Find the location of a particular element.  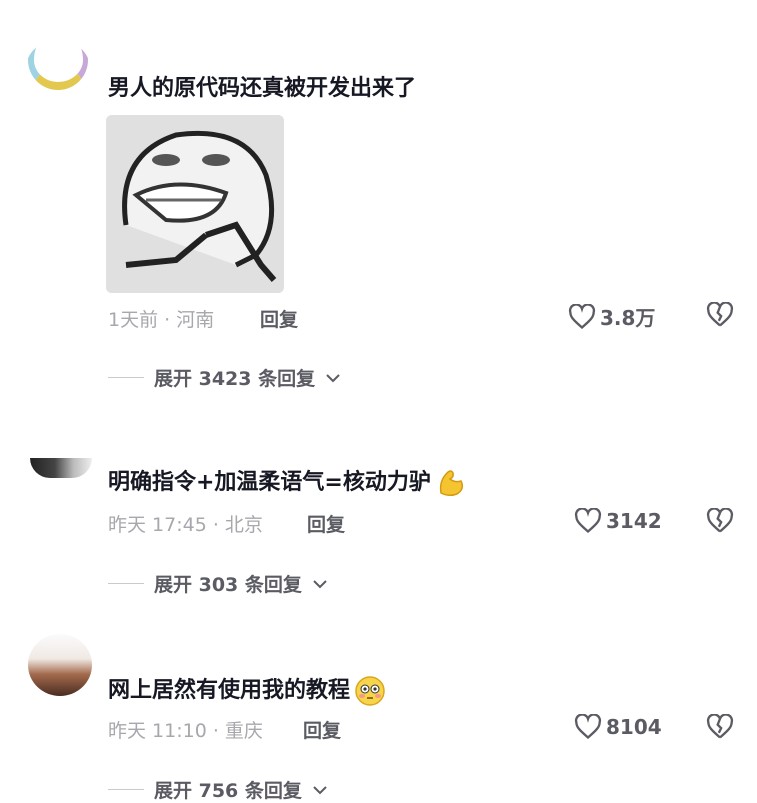

like-count: 3.8万 is located at coordinates (628, 318).